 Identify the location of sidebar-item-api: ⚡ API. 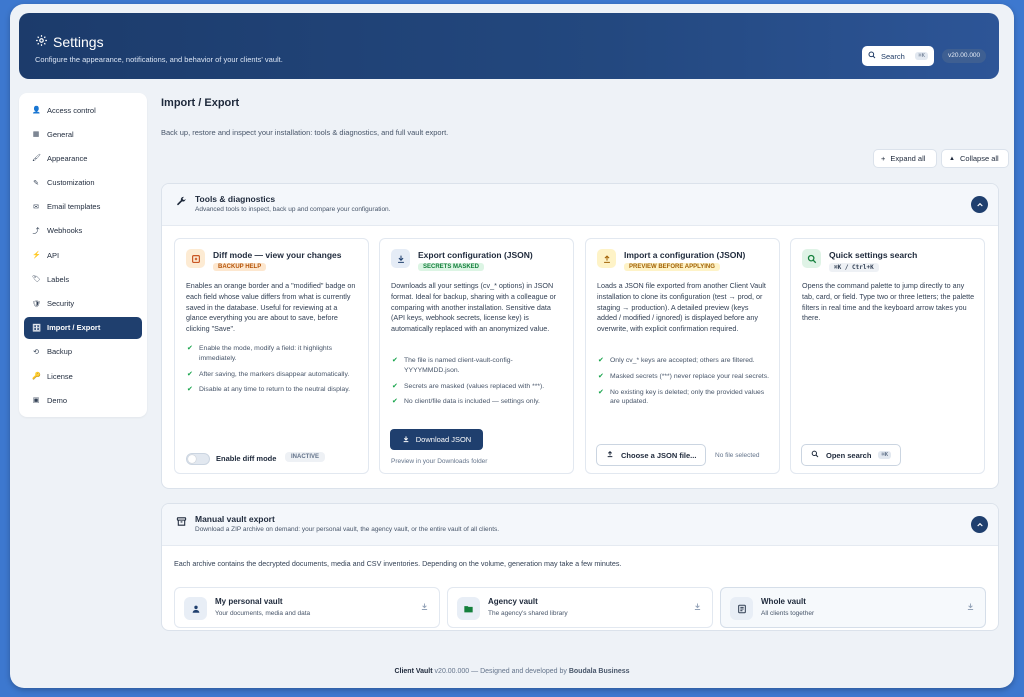
(83, 255).